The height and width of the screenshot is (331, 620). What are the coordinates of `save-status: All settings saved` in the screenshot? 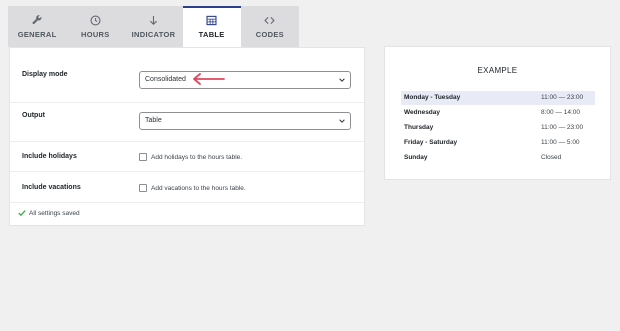 It's located at (49, 213).